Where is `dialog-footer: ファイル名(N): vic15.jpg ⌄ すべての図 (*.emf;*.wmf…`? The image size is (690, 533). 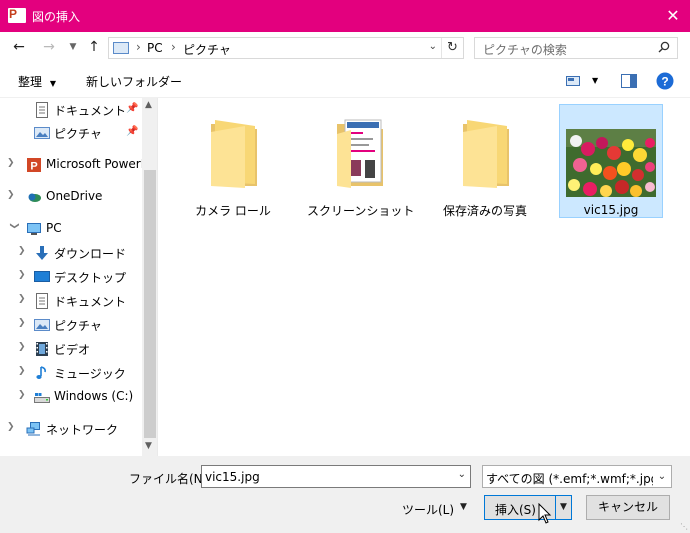 dialog-footer: ファイル名(N): vic15.jpg ⌄ すべての図 (*.emf;*.wmf… is located at coordinates (345, 494).